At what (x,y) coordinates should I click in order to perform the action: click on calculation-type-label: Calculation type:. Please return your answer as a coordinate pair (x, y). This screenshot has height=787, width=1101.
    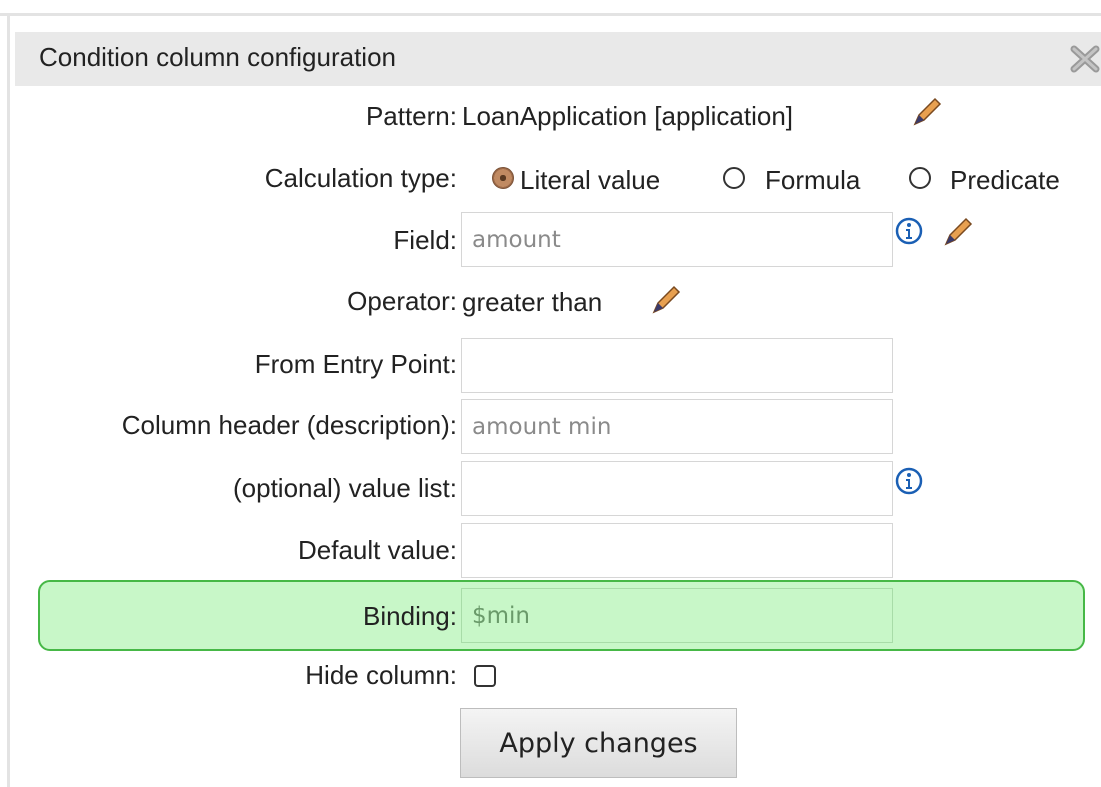
    Looking at the image, I should click on (360, 178).